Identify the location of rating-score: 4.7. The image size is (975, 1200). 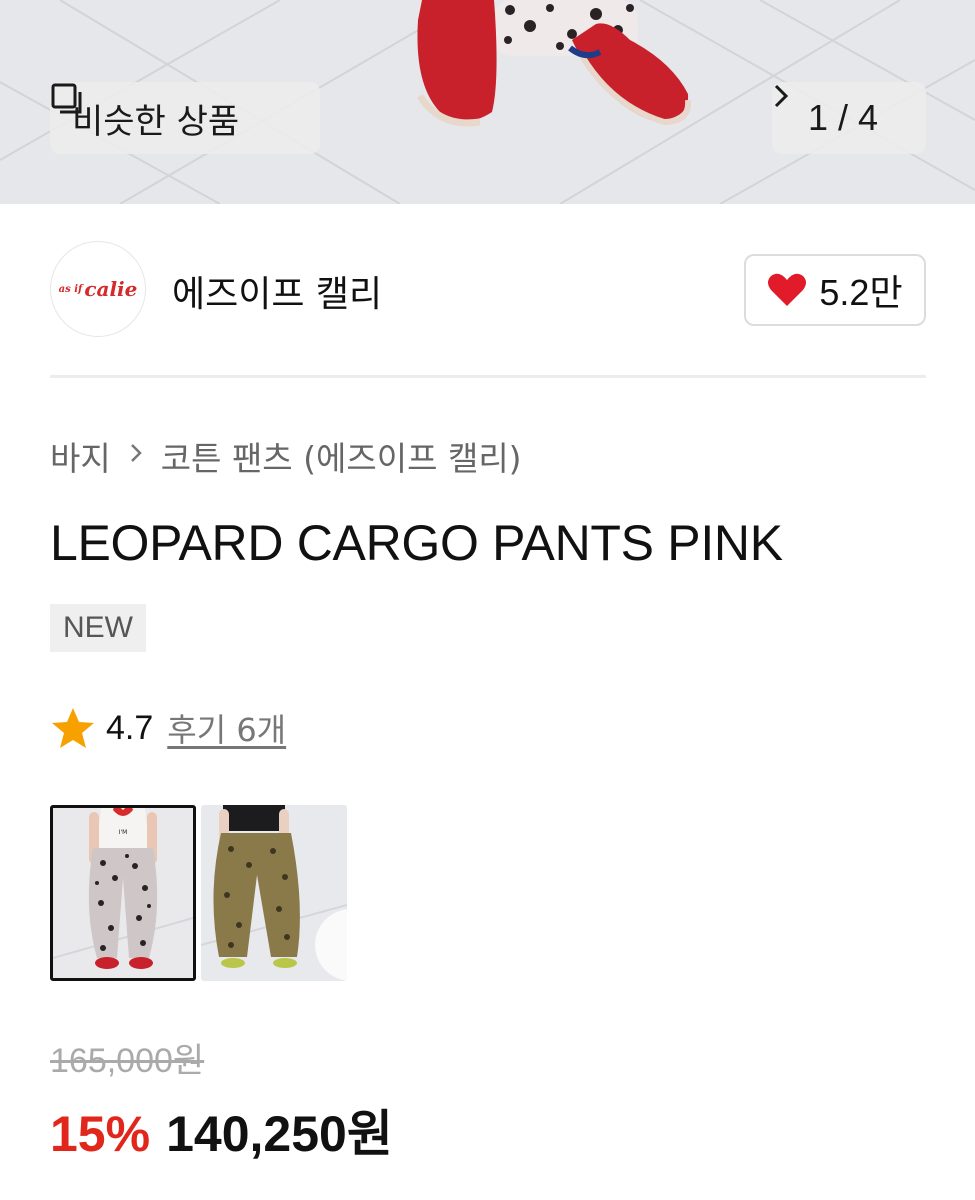
(130, 727).